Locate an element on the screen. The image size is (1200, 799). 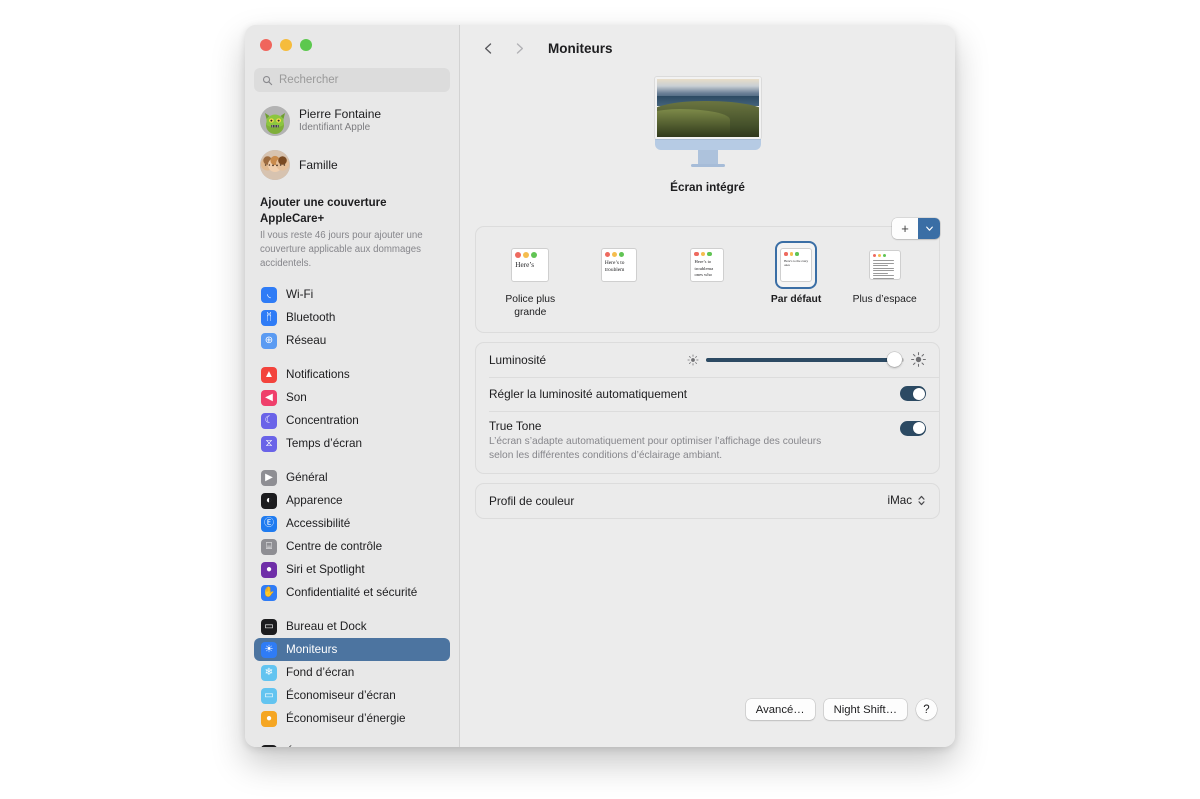
sidebar-item-centre-de-contr-le: ⌸ Centre de contrôle is located at coordinates (352, 546).